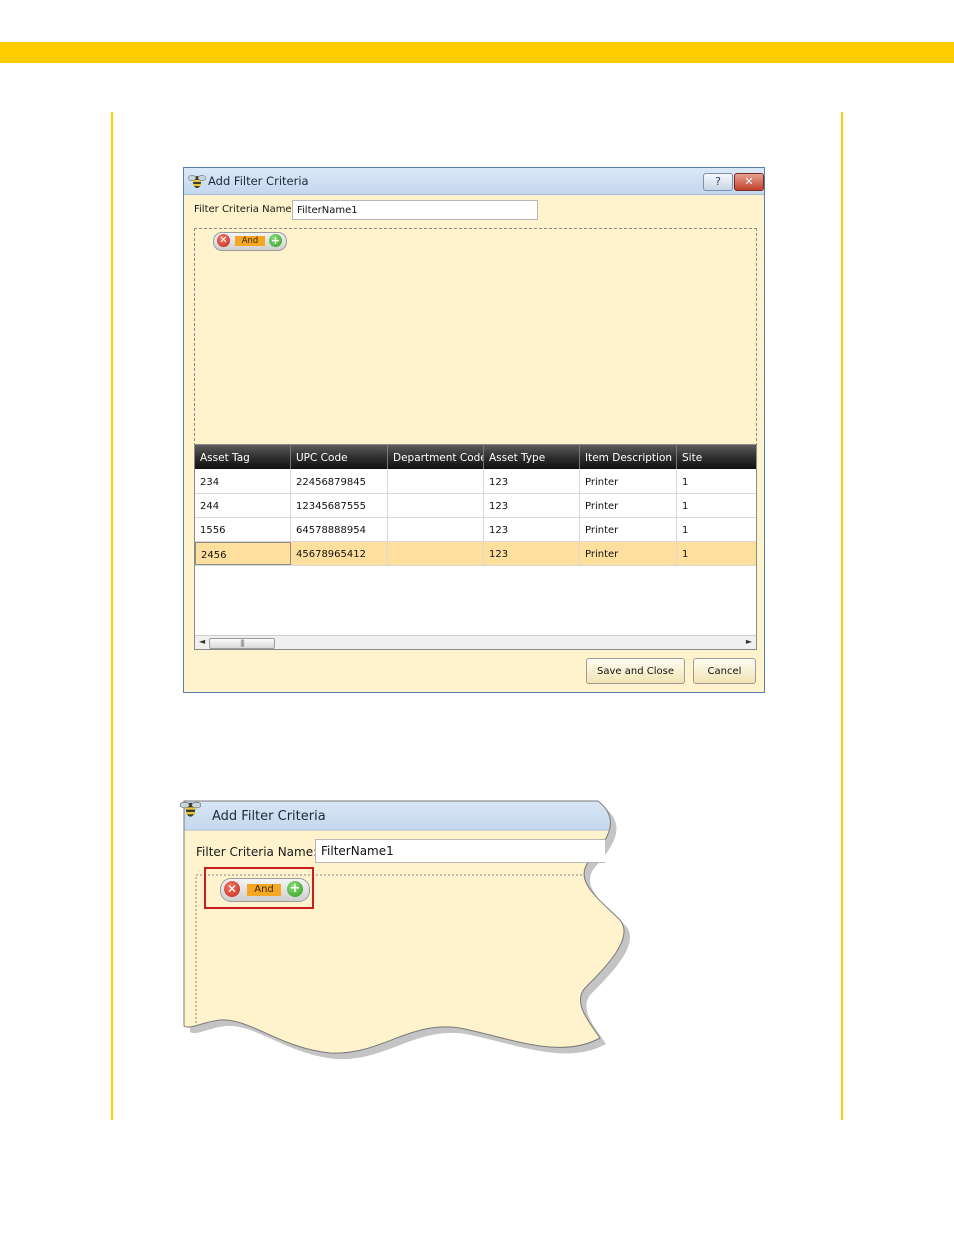  What do you see at coordinates (474, 181) in the screenshot?
I see `dialog-titlebar: Add Filter Criteria ? ✕` at bounding box center [474, 181].